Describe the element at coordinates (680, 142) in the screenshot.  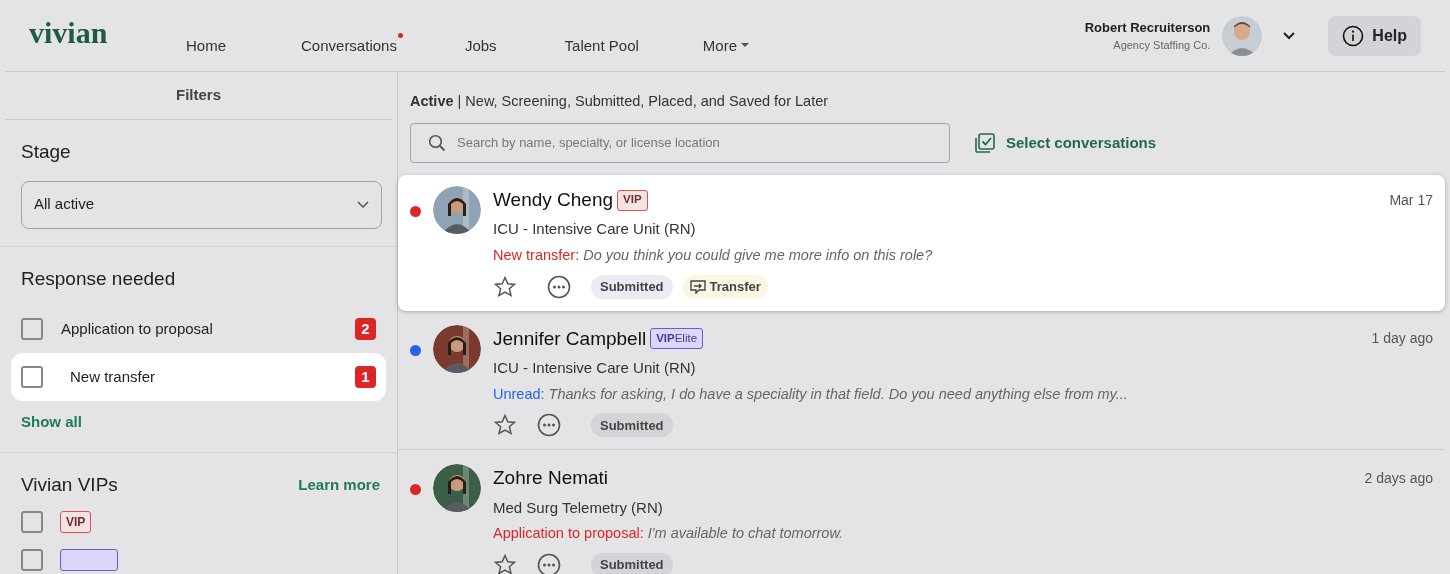
I see `search-field: Search by name, specialty, or license location` at that location.